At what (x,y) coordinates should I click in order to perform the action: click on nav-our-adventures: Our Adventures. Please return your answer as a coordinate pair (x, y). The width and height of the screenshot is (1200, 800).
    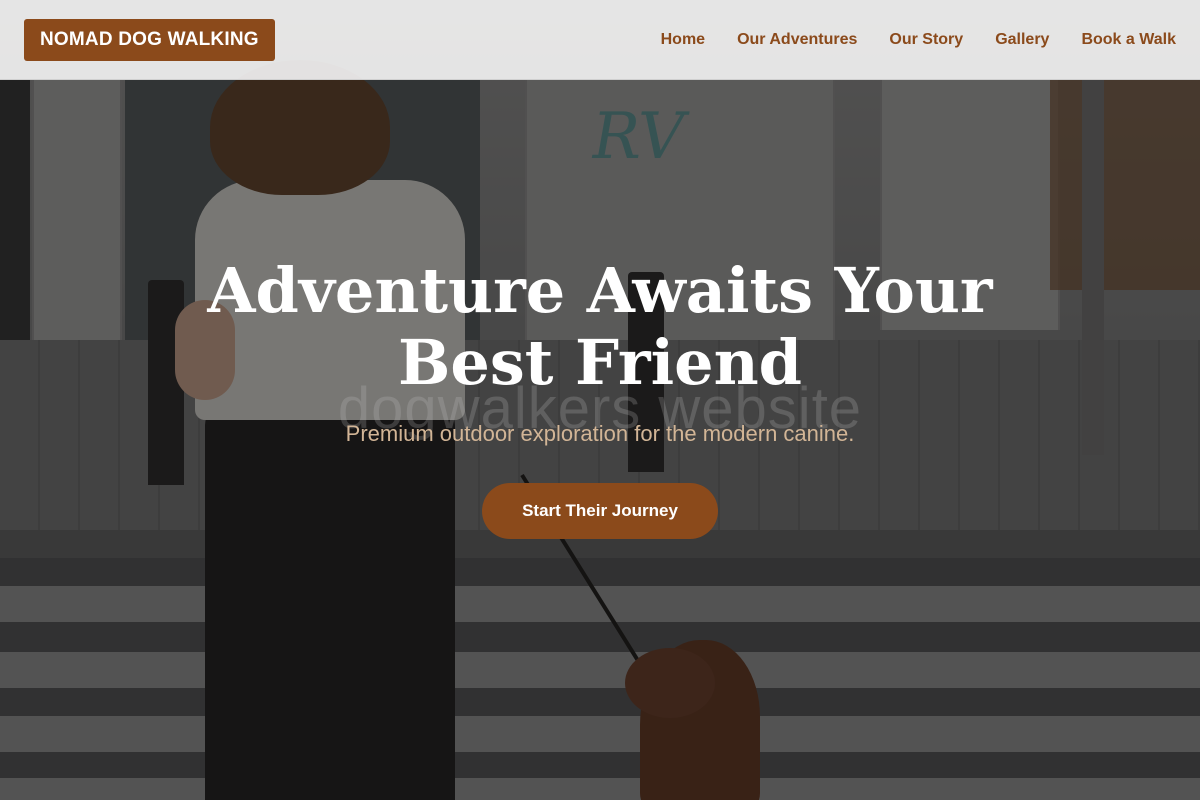
    Looking at the image, I should click on (797, 40).